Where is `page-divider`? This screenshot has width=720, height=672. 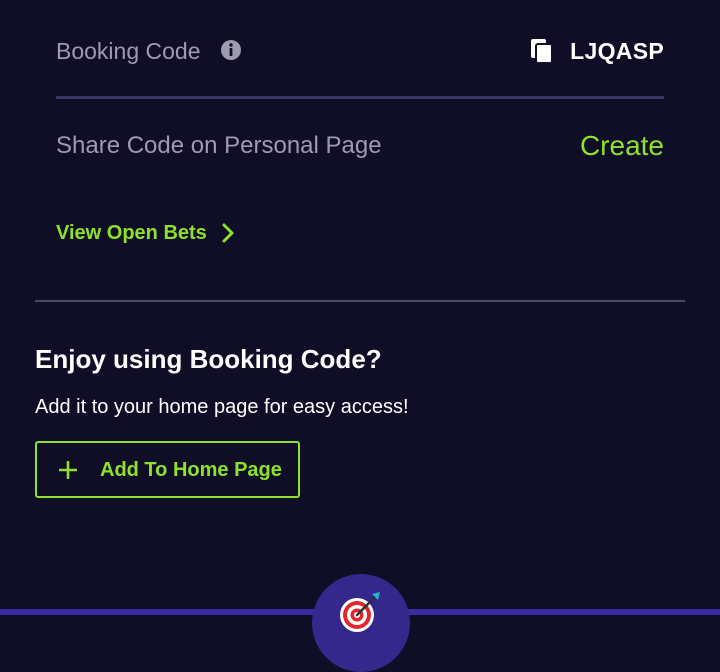
page-divider is located at coordinates (360, 301).